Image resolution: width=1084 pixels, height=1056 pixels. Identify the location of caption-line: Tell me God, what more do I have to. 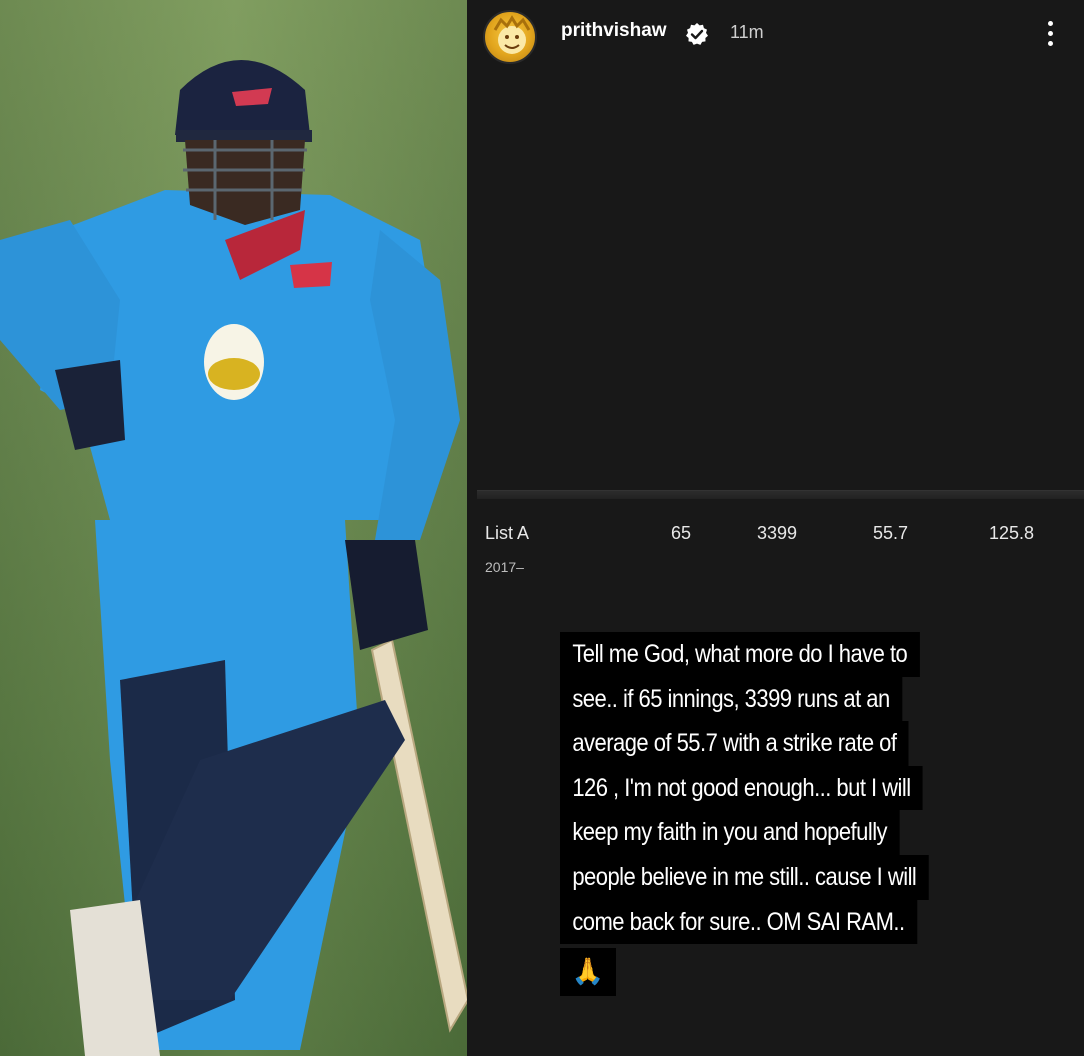
(740, 654).